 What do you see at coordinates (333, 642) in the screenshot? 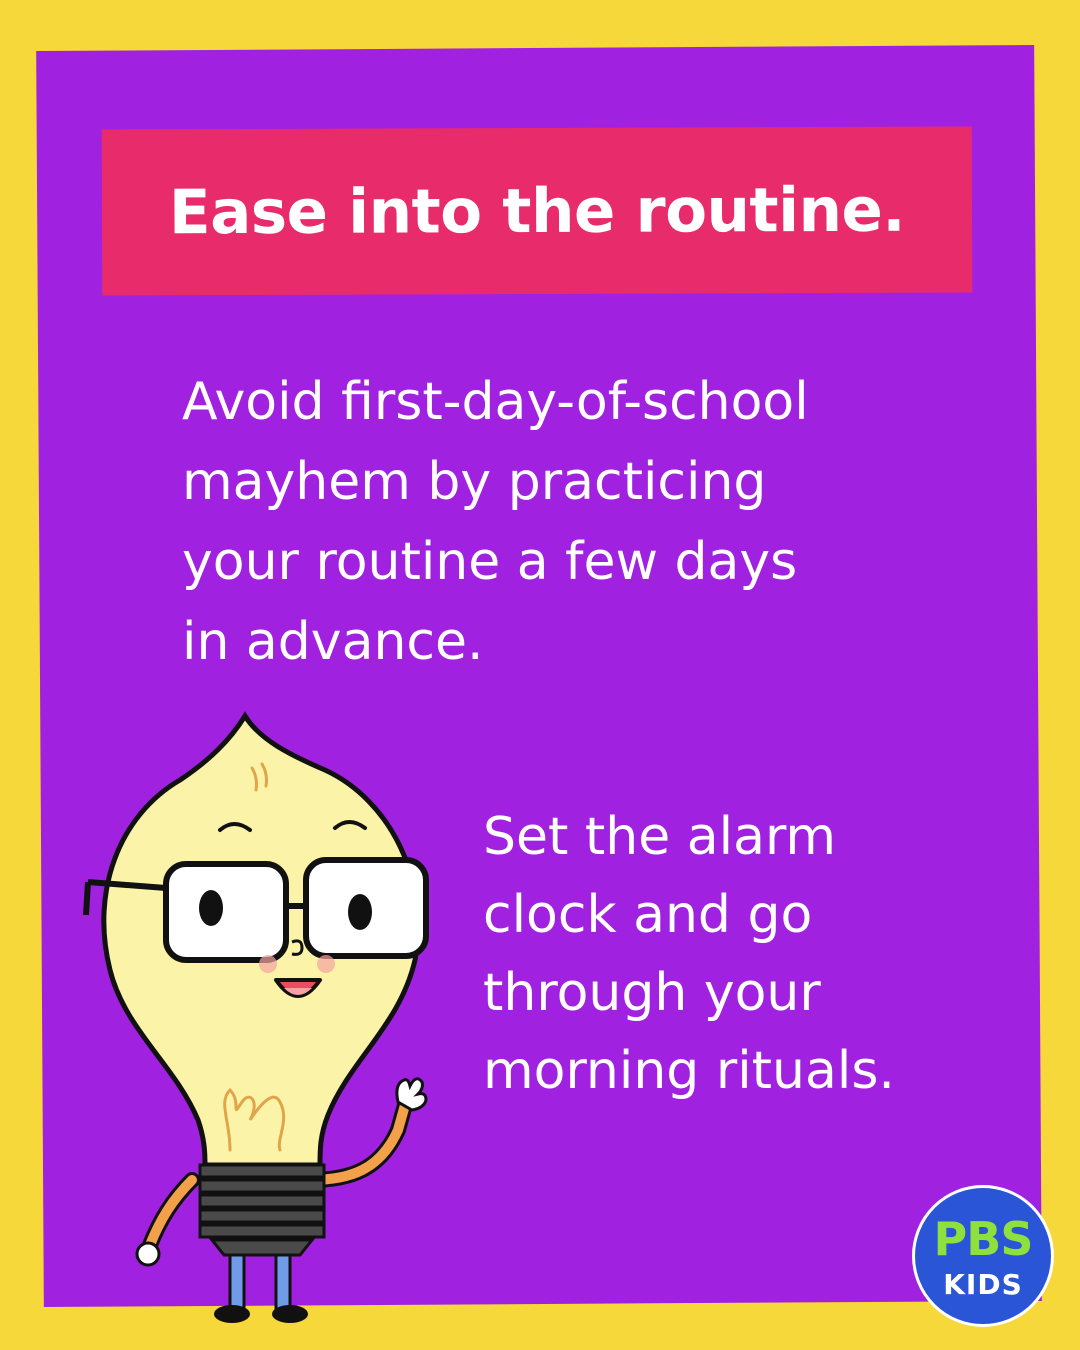
I see `intro-line: in advance.` at bounding box center [333, 642].